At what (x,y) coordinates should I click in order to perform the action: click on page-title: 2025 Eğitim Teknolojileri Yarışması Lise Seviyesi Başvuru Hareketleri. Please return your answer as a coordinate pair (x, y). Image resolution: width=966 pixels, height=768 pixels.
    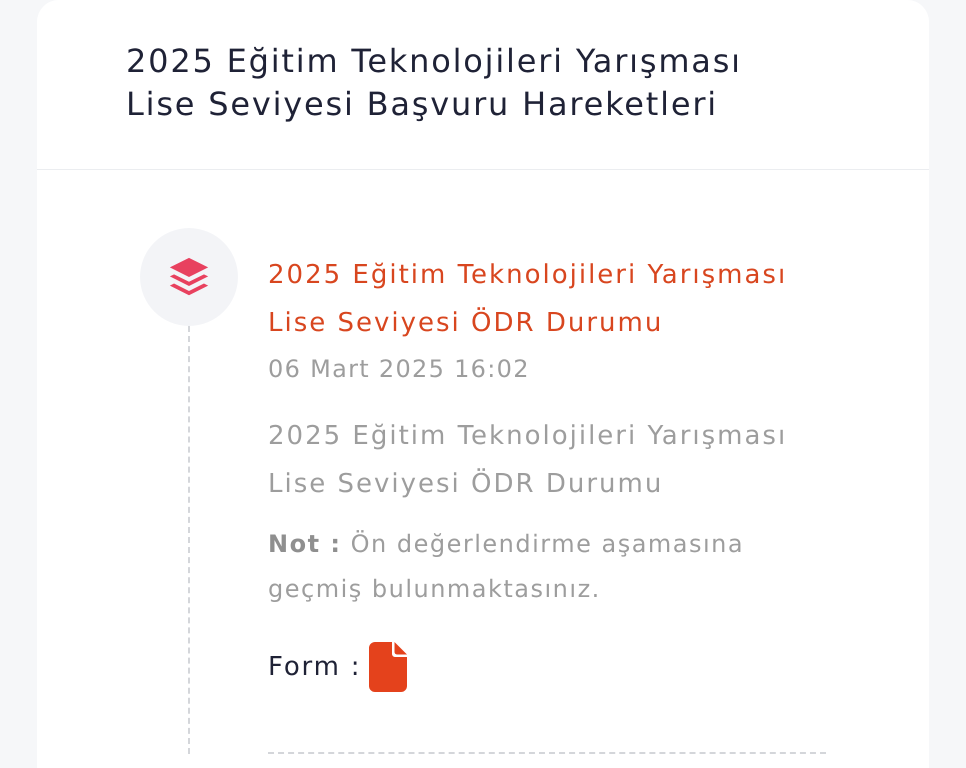
    Looking at the image, I should click on (434, 83).